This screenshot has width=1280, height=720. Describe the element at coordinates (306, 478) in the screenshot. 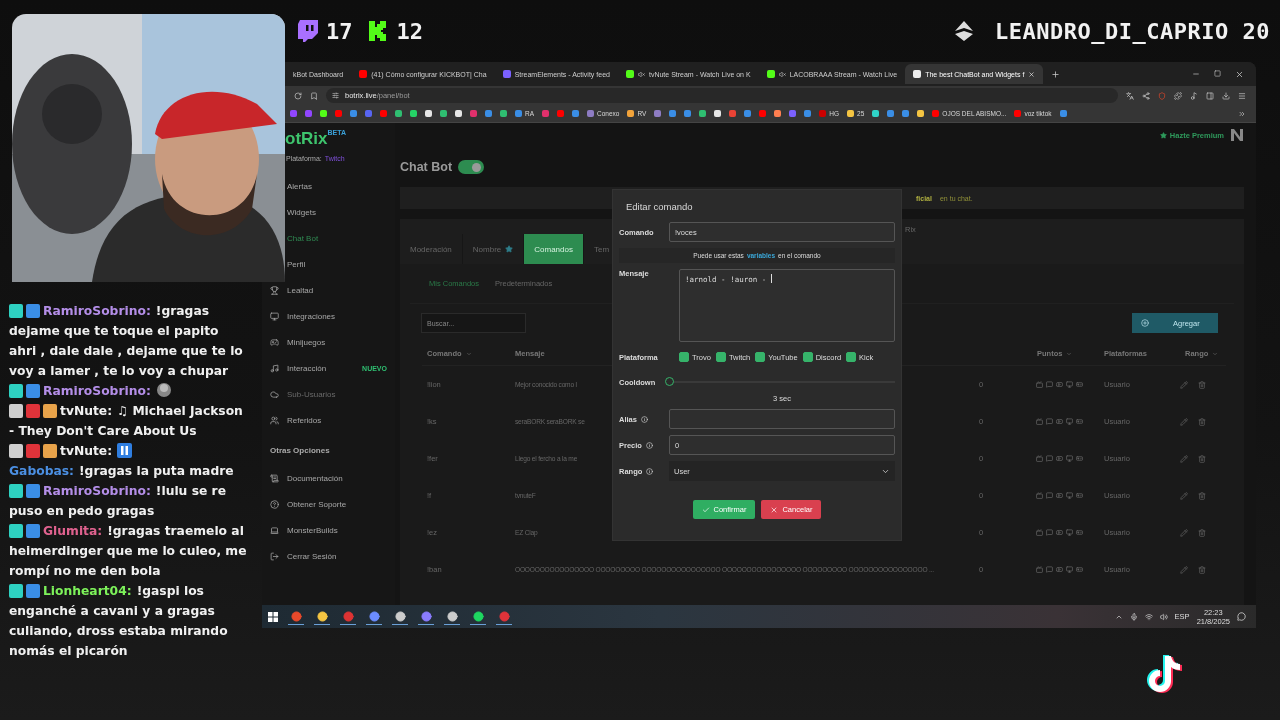

I see `sidebar-item: Documentación` at that location.